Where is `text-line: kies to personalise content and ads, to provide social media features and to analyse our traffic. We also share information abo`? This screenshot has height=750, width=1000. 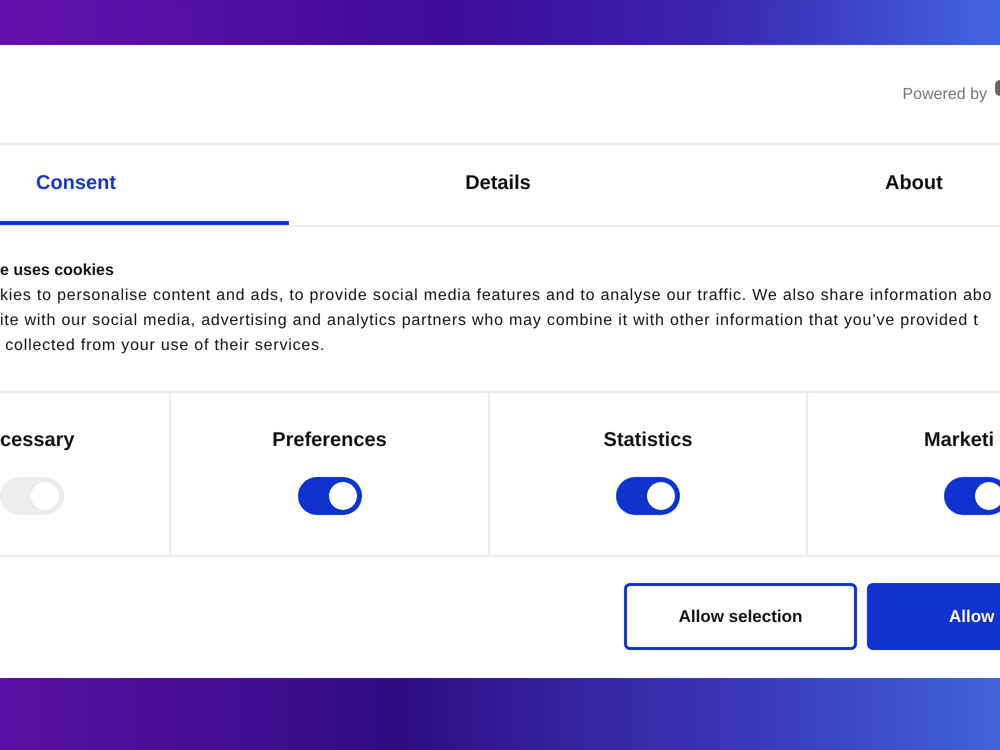 text-line: kies to personalise content and ads, to provide social media features and to analyse our traffic. We also share information abo is located at coordinates (497, 296).